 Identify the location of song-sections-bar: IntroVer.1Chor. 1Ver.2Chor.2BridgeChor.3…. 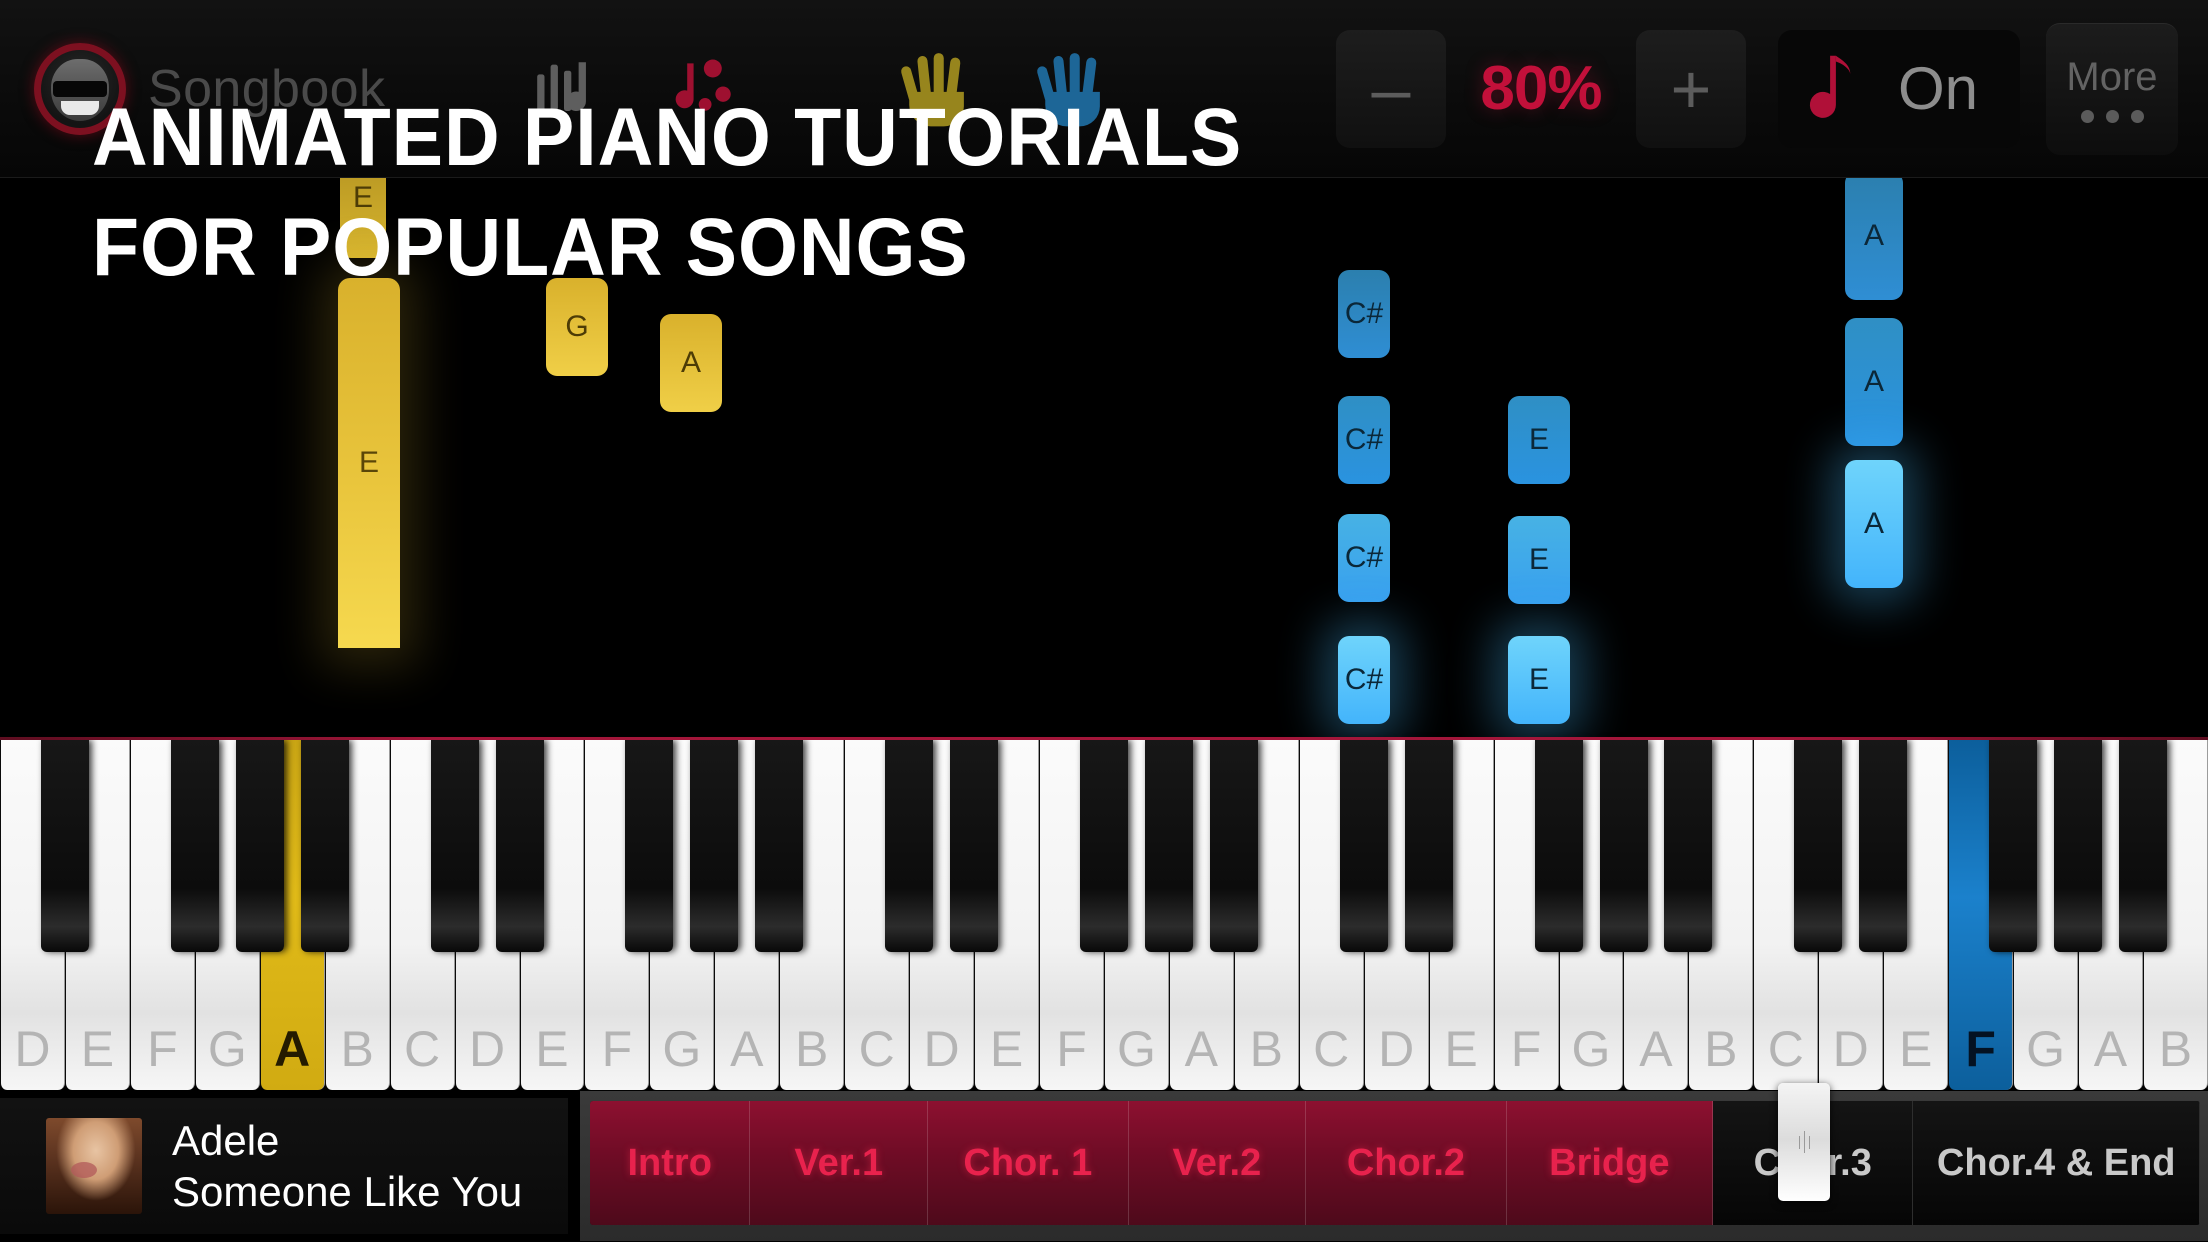
(1394, 1162).